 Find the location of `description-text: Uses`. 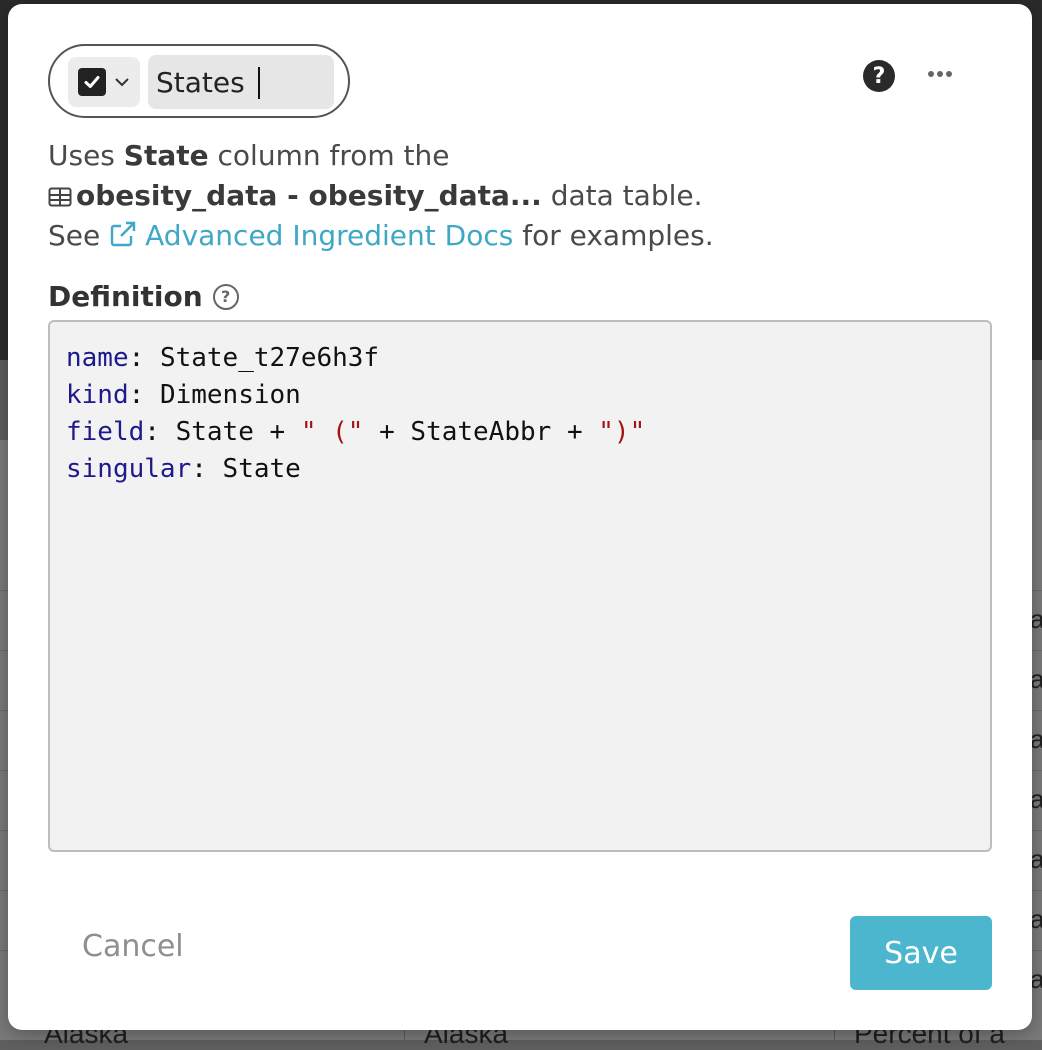

description-text: Uses is located at coordinates (86, 155).